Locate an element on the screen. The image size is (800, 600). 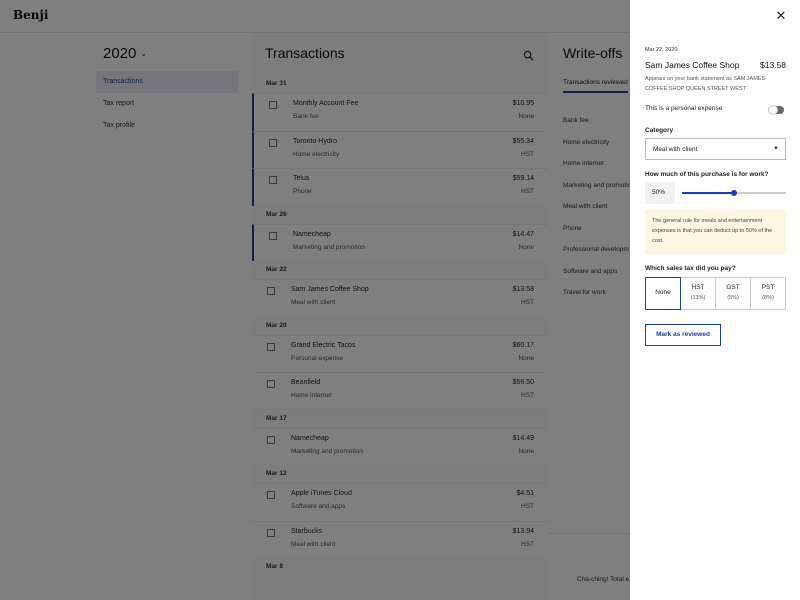
transaction-amount: $13.58 is located at coordinates (773, 65).